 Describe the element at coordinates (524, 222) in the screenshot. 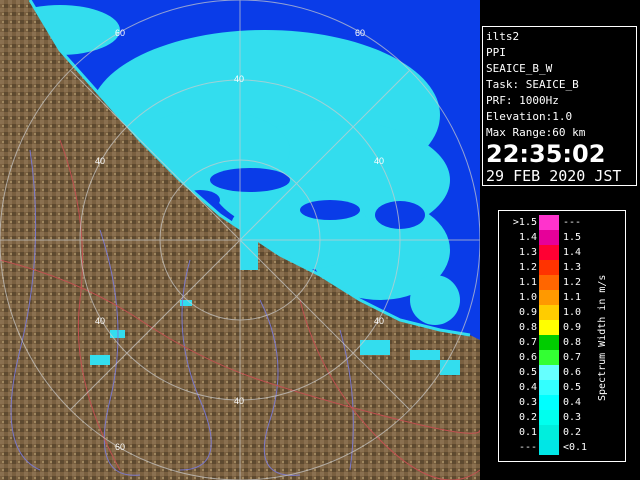

I see `legend-min-label: >1.5` at that location.